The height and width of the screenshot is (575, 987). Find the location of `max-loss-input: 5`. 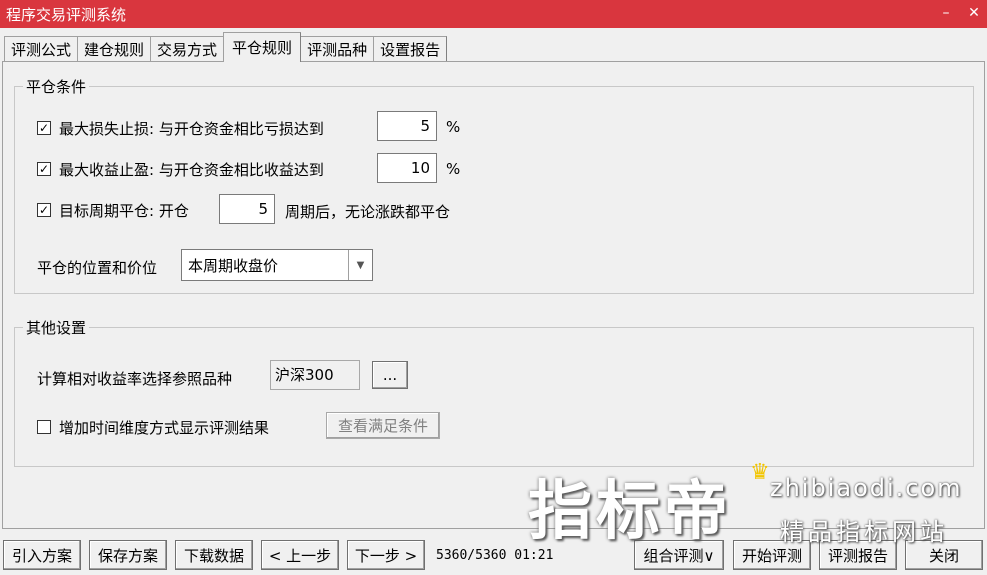

max-loss-input: 5 is located at coordinates (407, 126).